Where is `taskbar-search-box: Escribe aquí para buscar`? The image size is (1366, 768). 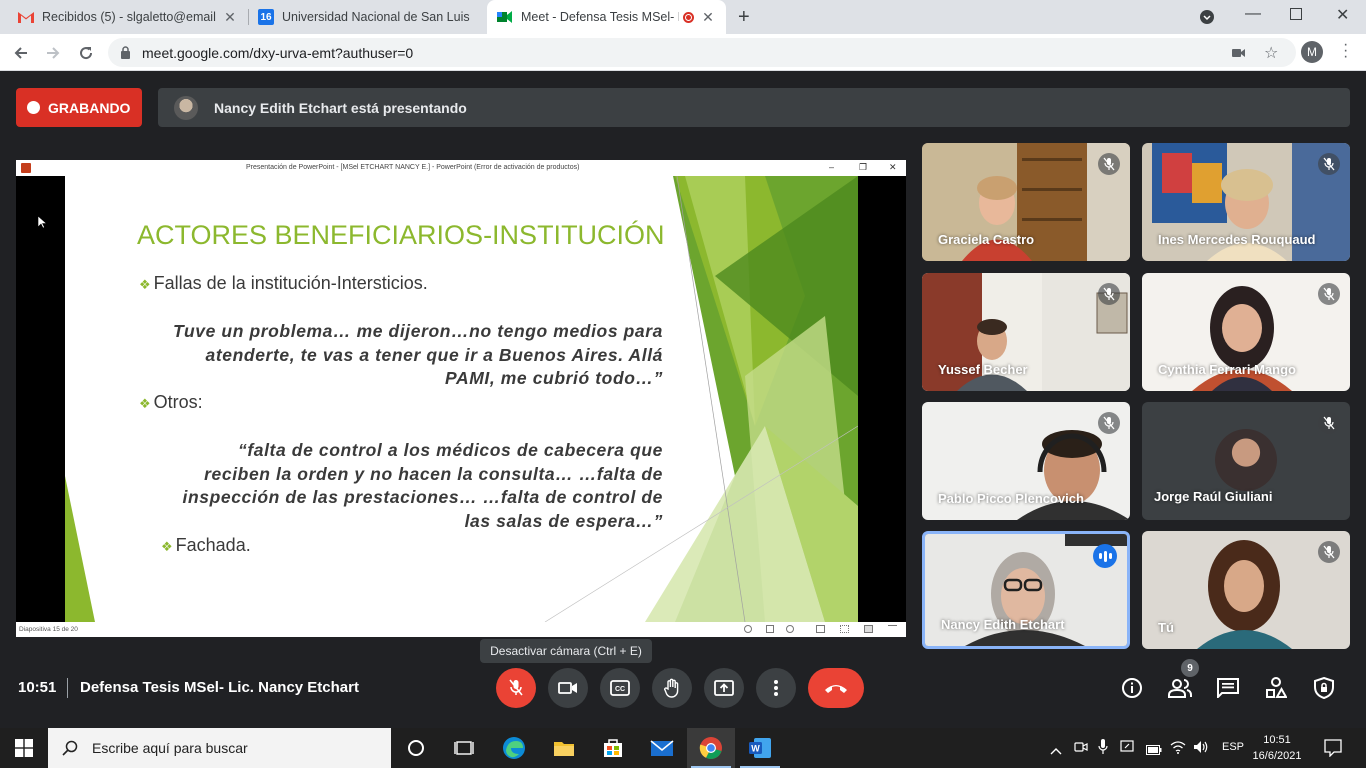 taskbar-search-box: Escribe aquí para buscar is located at coordinates (219, 748).